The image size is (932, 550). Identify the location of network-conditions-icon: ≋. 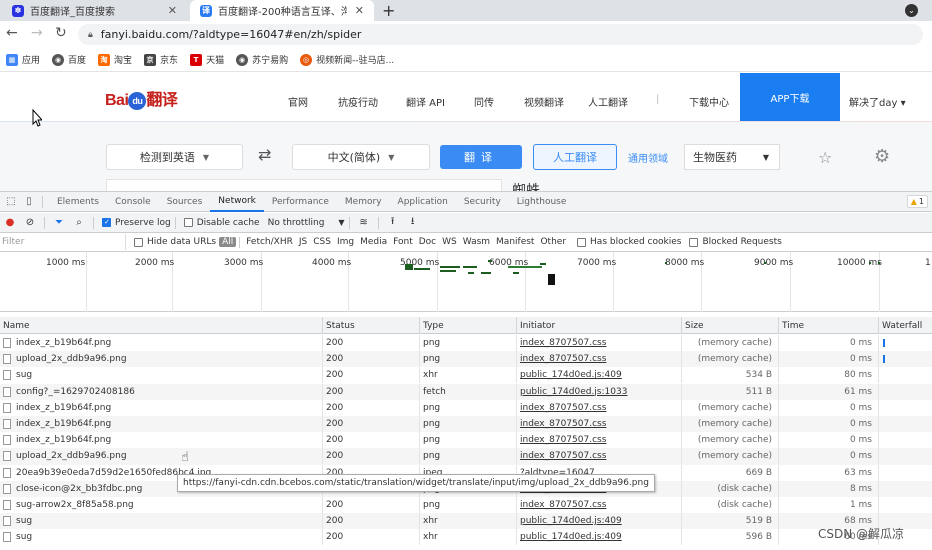
(364, 223).